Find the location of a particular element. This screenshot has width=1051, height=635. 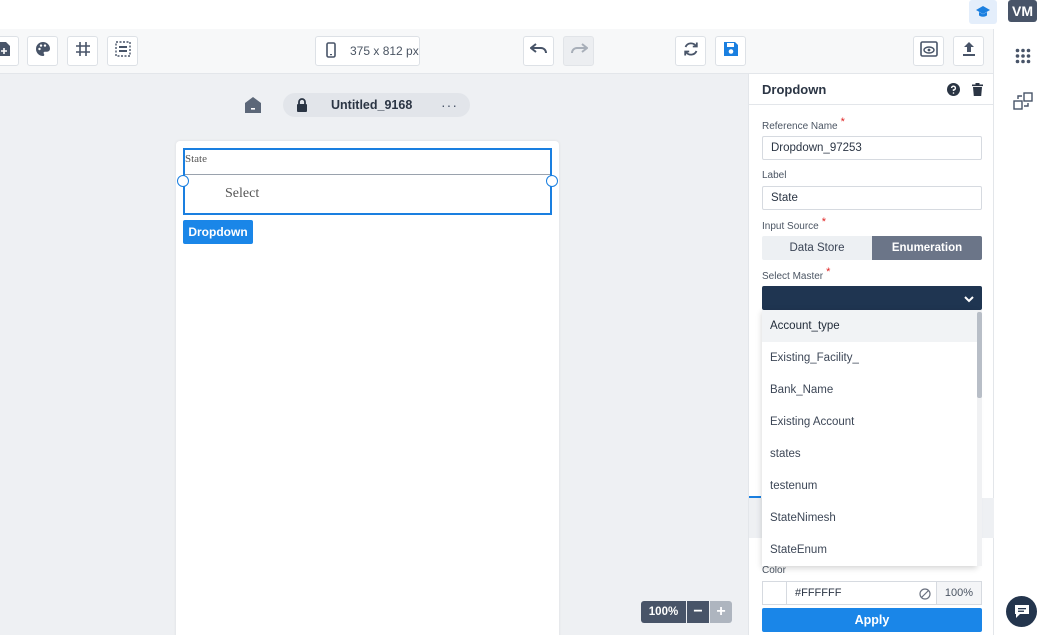

save-icon is located at coordinates (731, 51).